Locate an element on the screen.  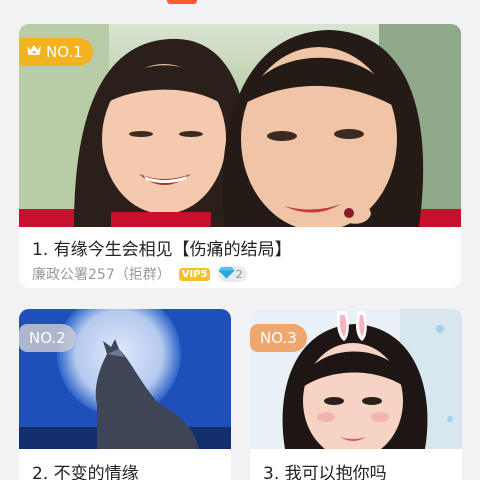
diamond-icon is located at coordinates (226, 274).